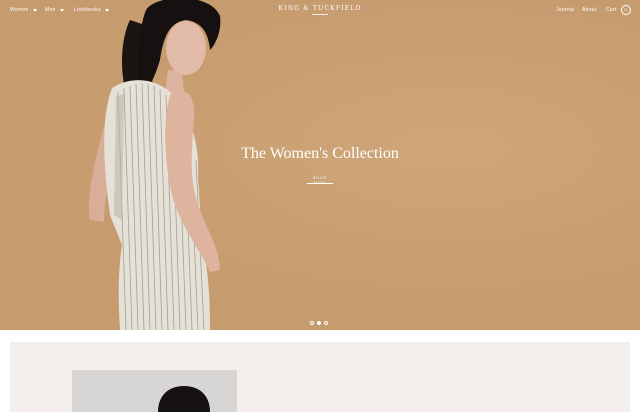  I want to click on nav-about: About, so click(589, 10).